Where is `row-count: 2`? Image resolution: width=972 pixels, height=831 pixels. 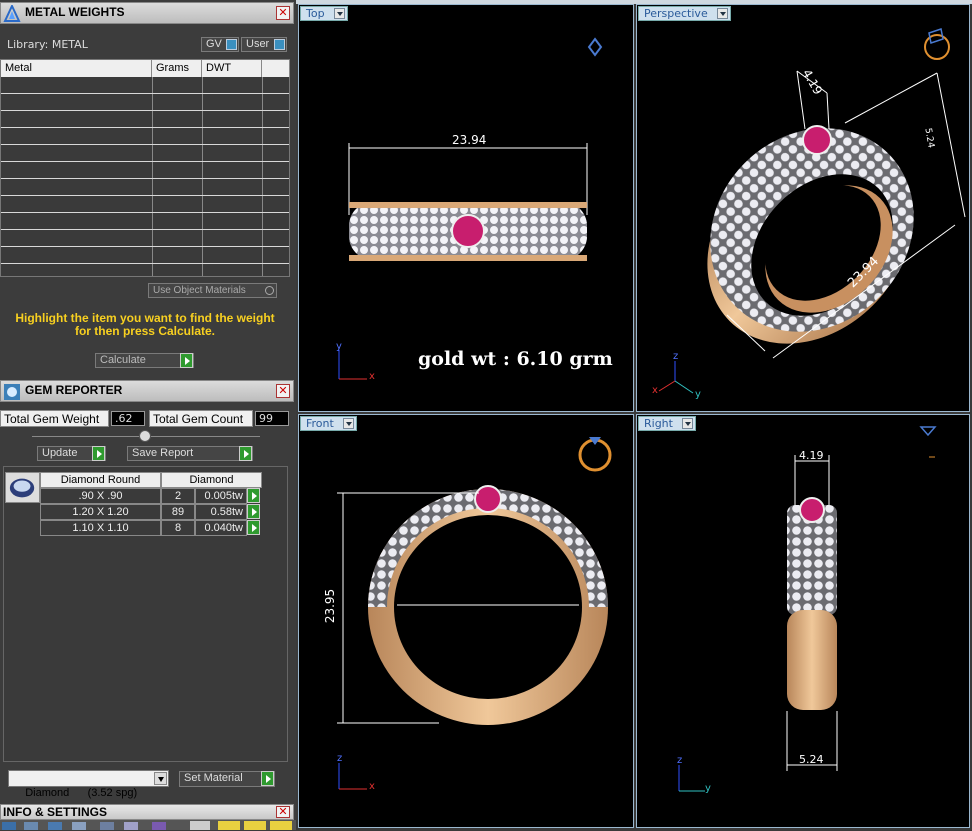 row-count: 2 is located at coordinates (178, 496).